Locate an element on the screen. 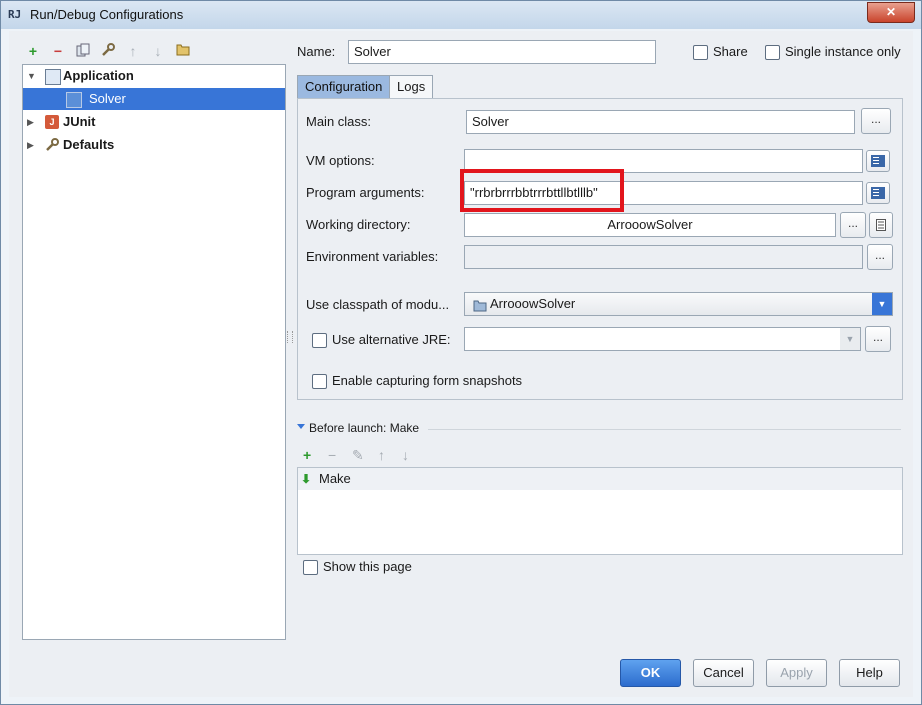  alternative-jre-checkbox is located at coordinates (319, 340).